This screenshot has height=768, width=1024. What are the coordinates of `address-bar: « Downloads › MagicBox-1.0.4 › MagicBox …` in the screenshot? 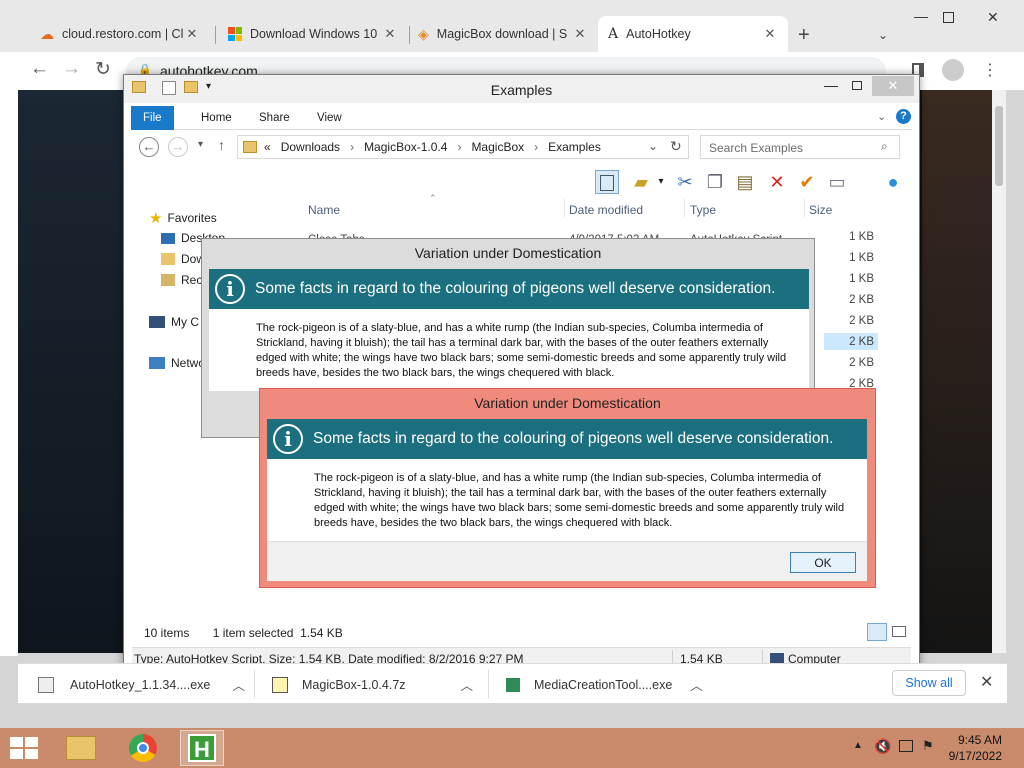 It's located at (463, 147).